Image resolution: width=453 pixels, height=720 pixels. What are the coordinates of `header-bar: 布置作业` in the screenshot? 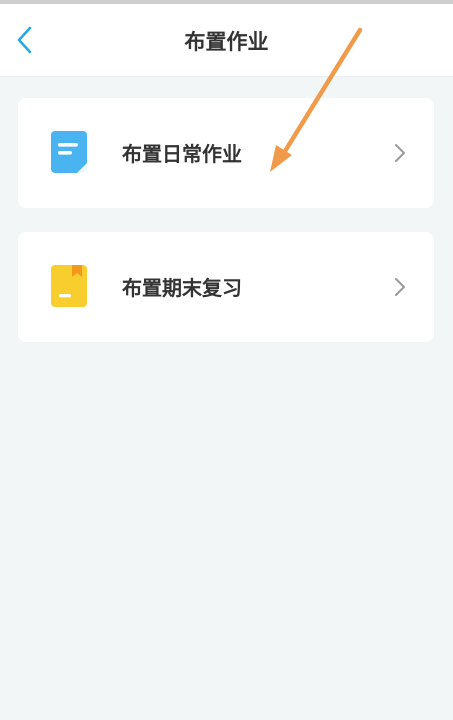 It's located at (226, 40).